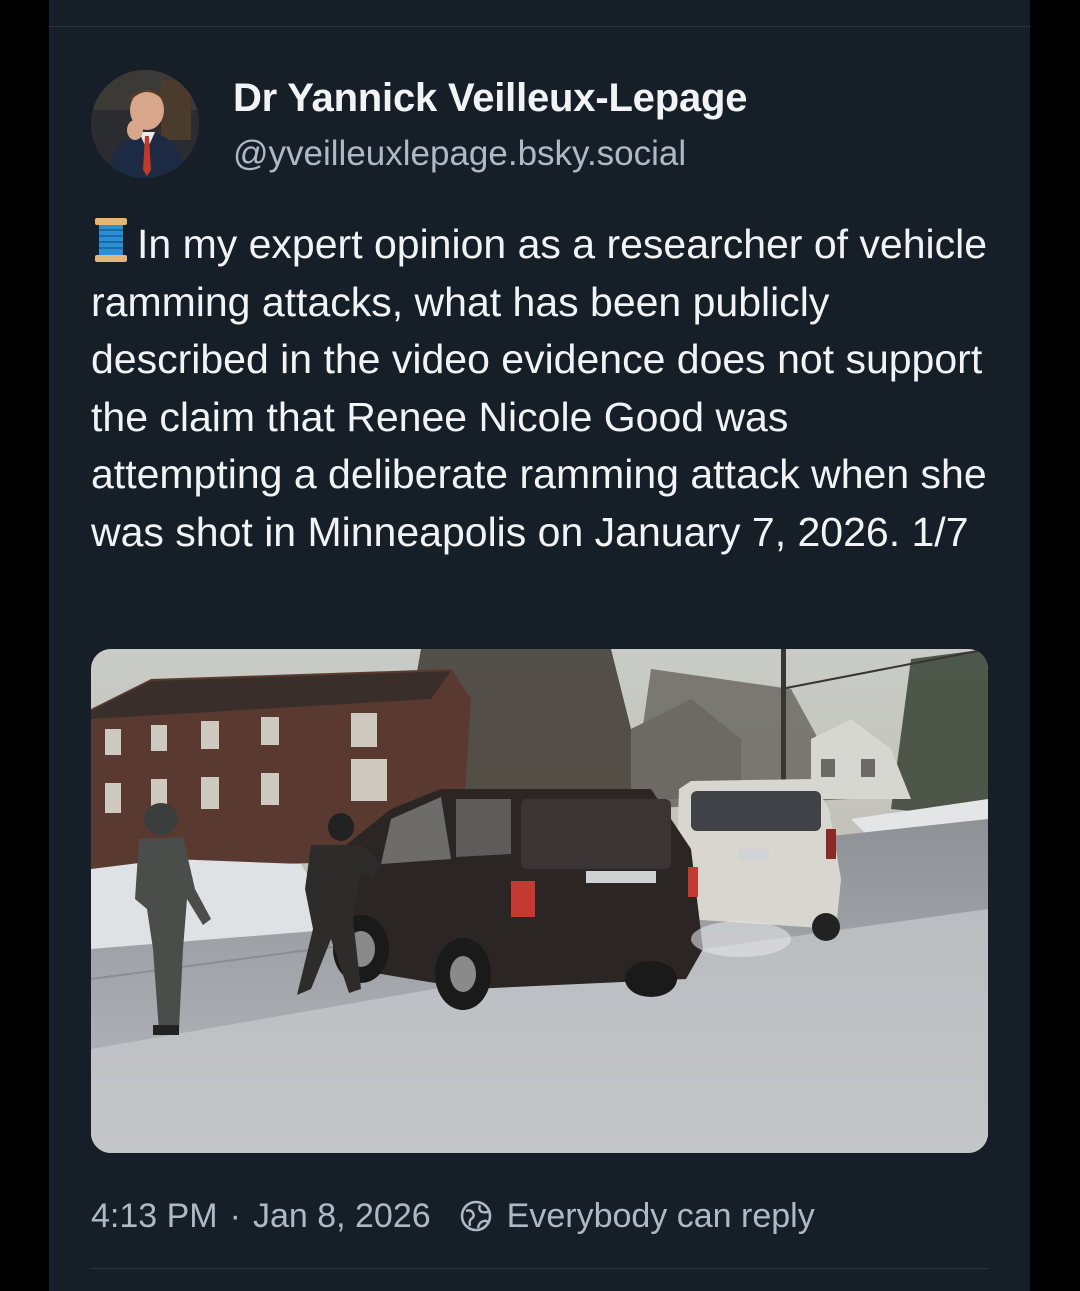  I want to click on reply-setting: Everybody can reply, so click(661, 1216).